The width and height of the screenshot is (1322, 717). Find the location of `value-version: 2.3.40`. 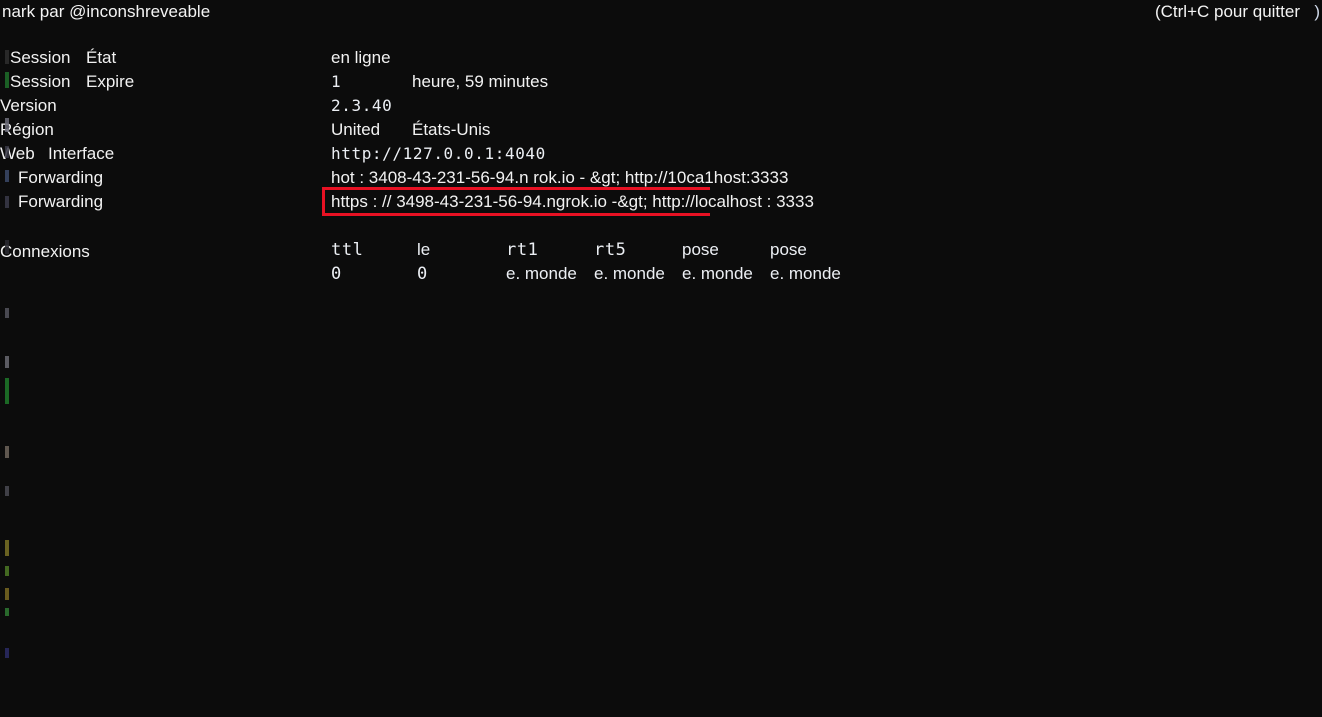

value-version: 2.3.40 is located at coordinates (362, 105).